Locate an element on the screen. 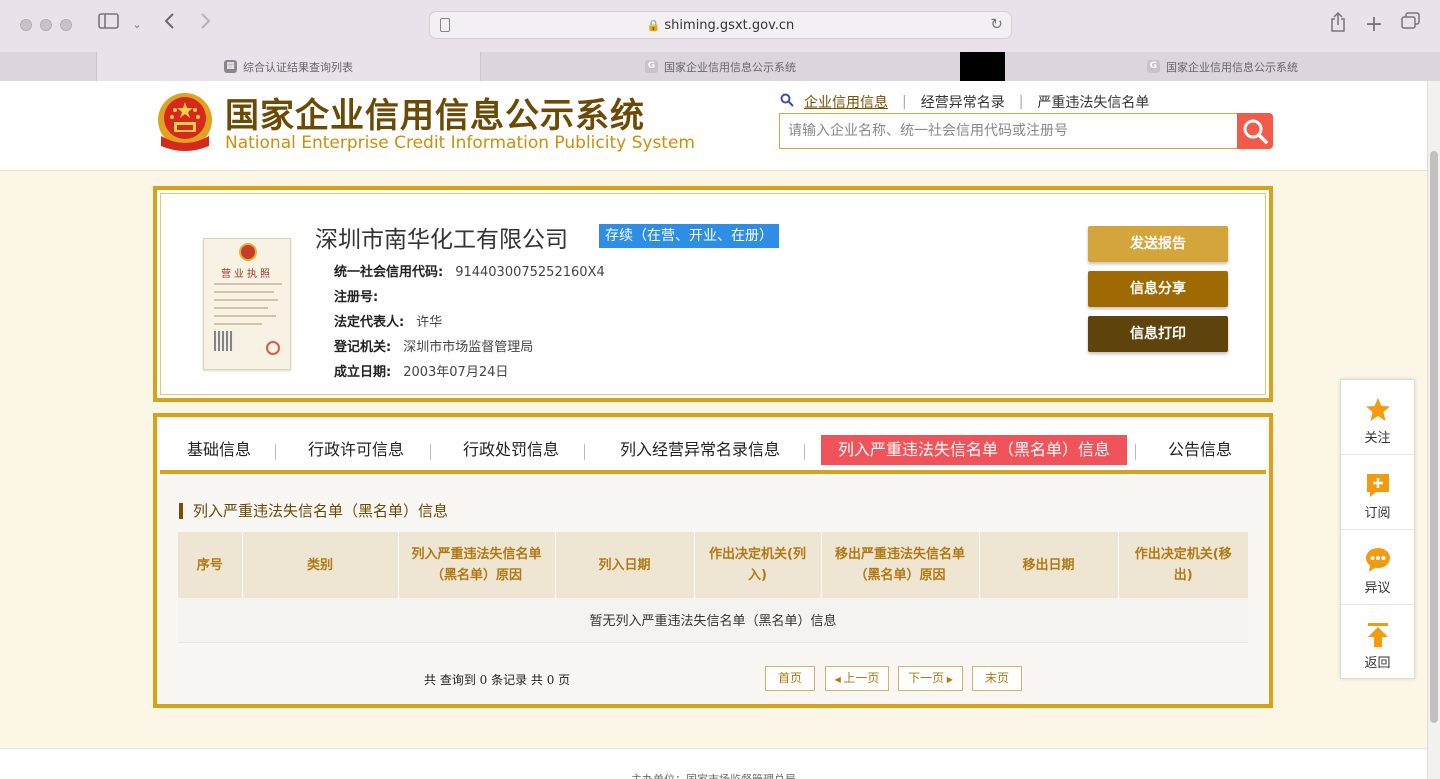 The height and width of the screenshot is (779, 1440). window-controls is located at coordinates (46, 25).